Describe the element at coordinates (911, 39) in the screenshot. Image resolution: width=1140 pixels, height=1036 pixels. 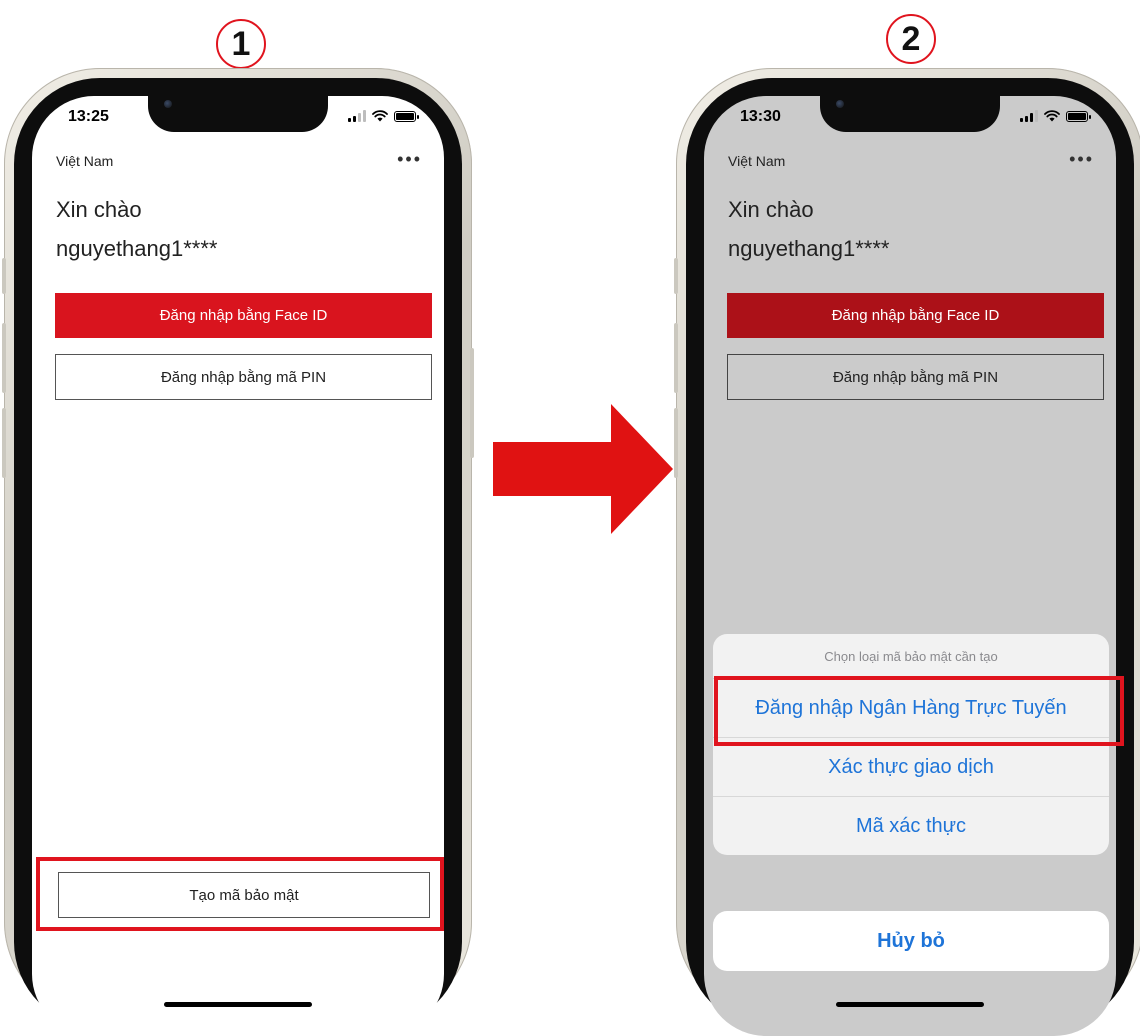
I see `step-2-badge: 2` at that location.